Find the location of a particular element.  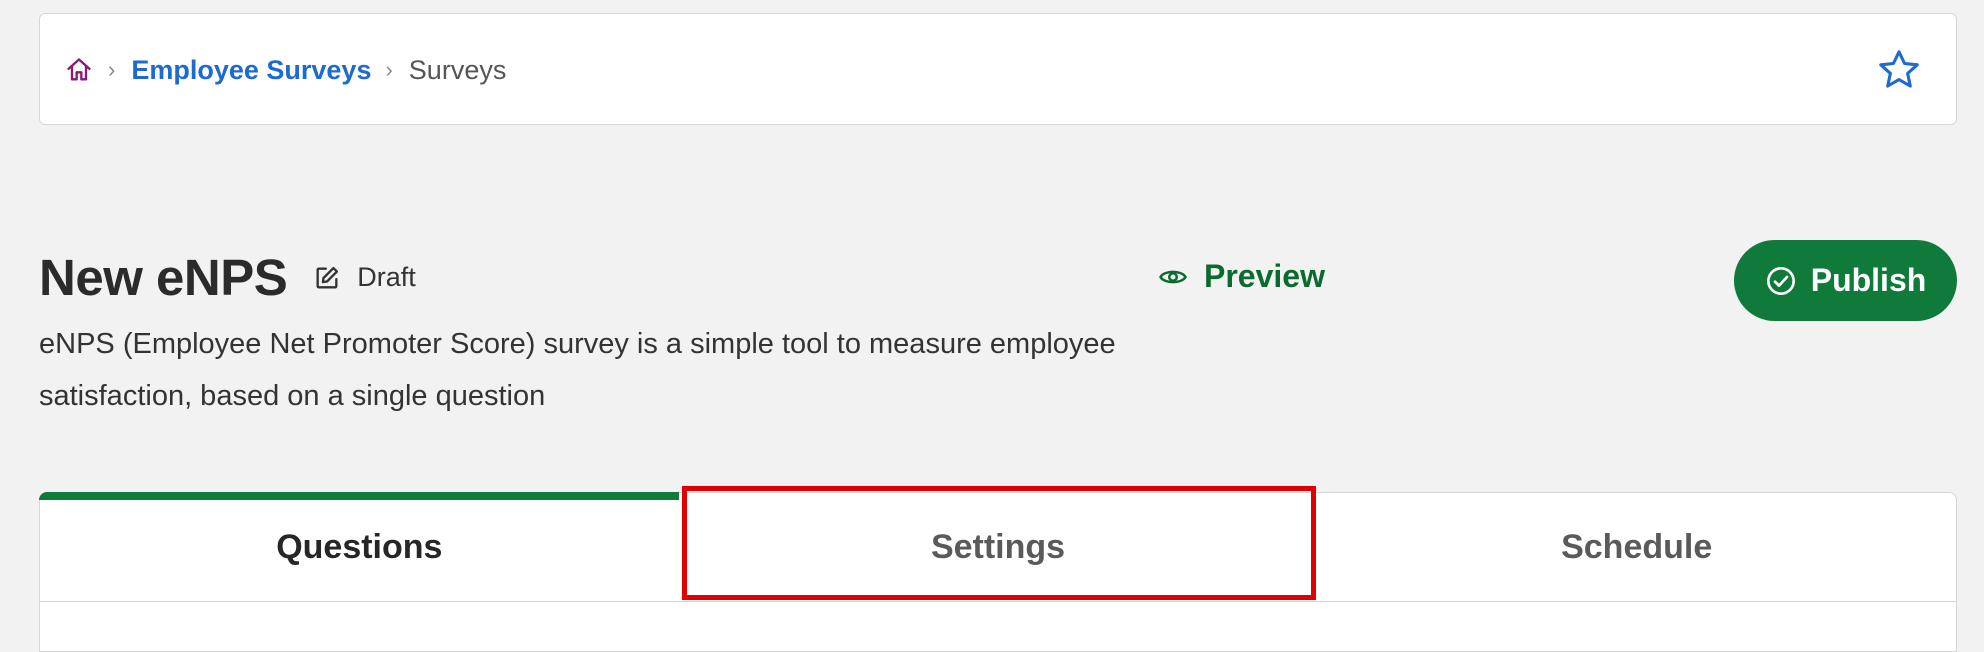

tab-settings: Settings is located at coordinates (998, 547).